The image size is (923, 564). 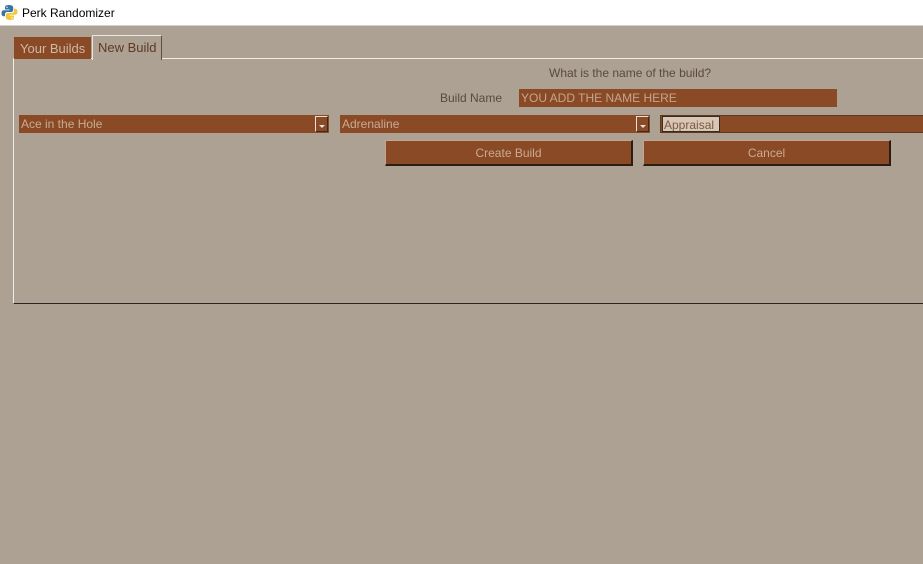 I want to click on perk-select-1-value: Ace in the Hole, so click(x=62, y=124).